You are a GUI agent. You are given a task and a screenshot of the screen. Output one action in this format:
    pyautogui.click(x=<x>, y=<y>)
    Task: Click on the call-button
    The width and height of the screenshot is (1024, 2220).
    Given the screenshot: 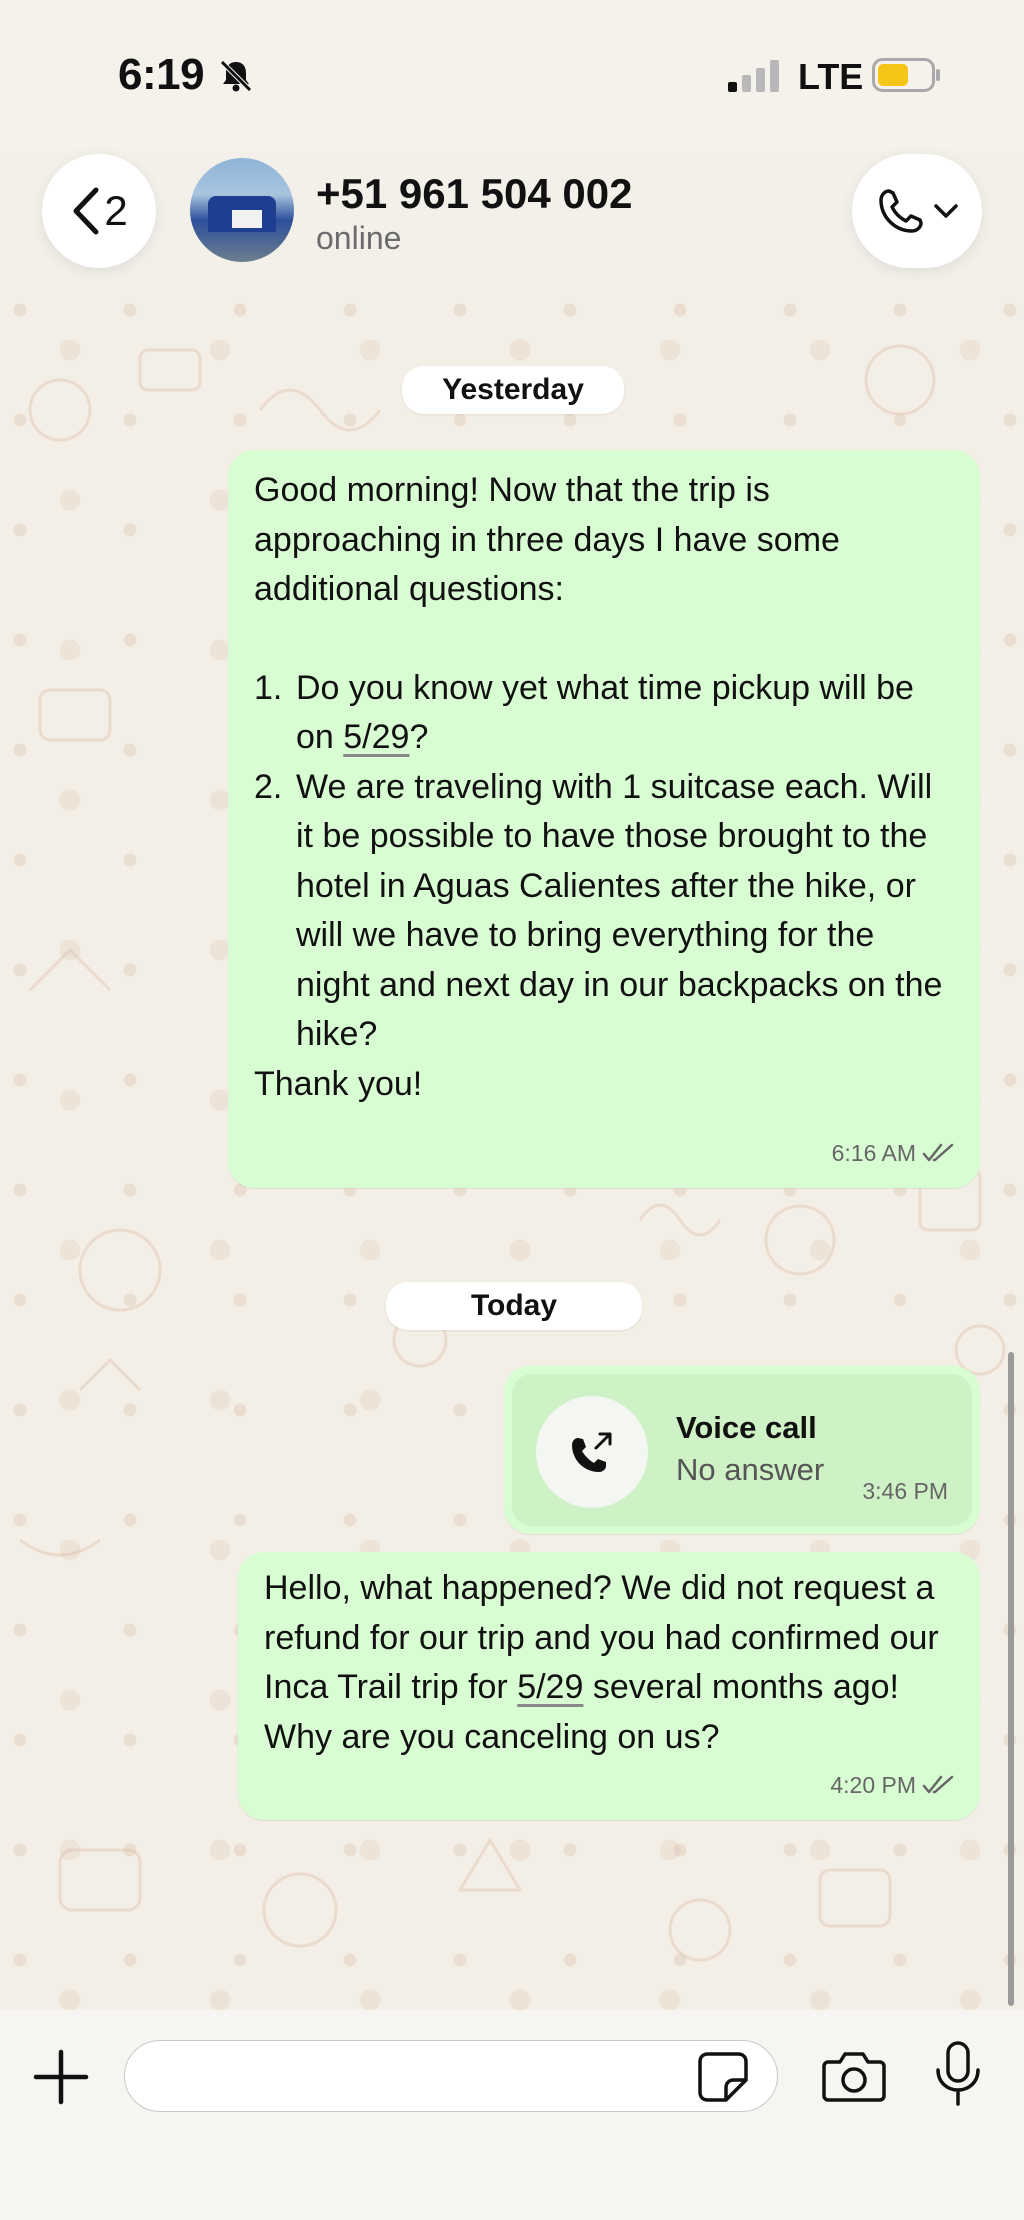 What is the action you would take?
    pyautogui.click(x=917, y=211)
    